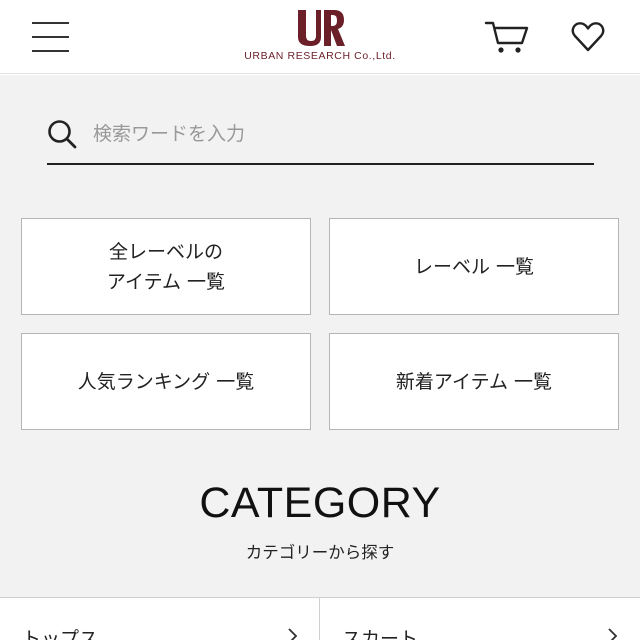 The width and height of the screenshot is (640, 640). I want to click on category-item-tops: トップス, so click(160, 618).